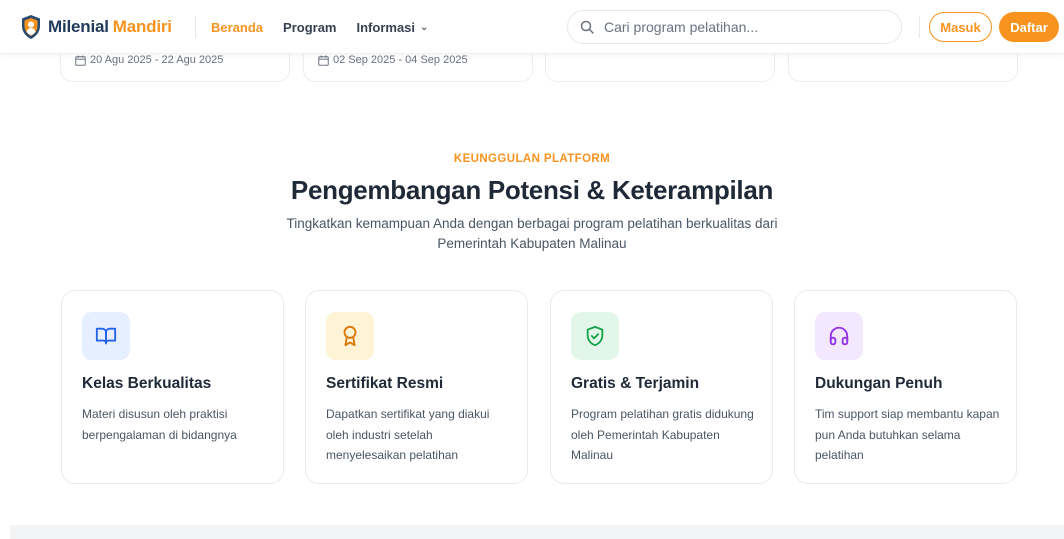 This screenshot has height=539, width=1064. What do you see at coordinates (635, 383) in the screenshot?
I see `feature-title: Gratis & Terjamin` at bounding box center [635, 383].